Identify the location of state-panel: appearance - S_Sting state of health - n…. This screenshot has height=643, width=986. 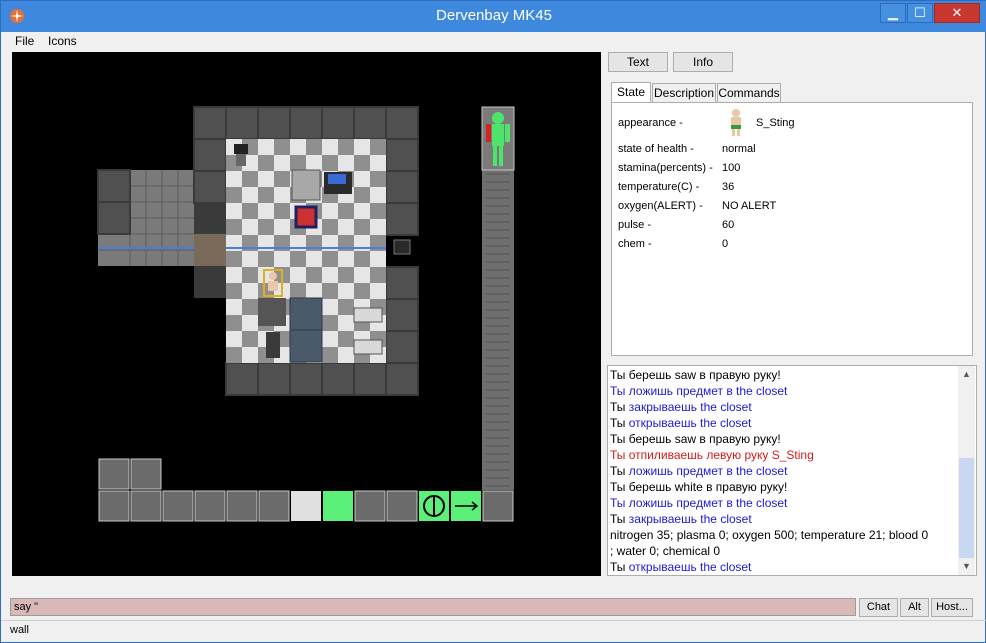
(792, 229).